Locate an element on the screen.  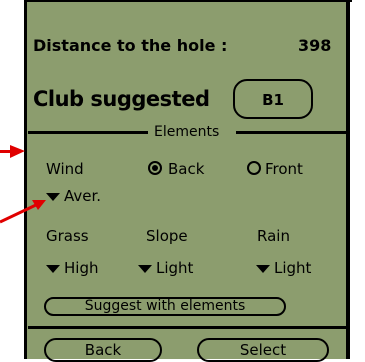
wind-front-label: Front is located at coordinates (284, 169).